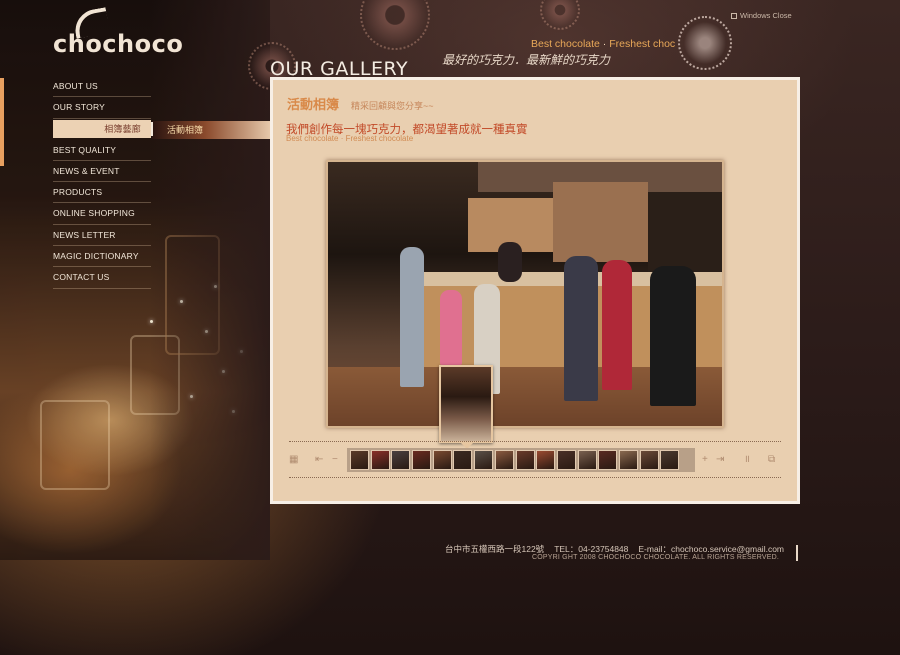 The height and width of the screenshot is (655, 900). I want to click on windows-close-button: Windows Close, so click(761, 15).